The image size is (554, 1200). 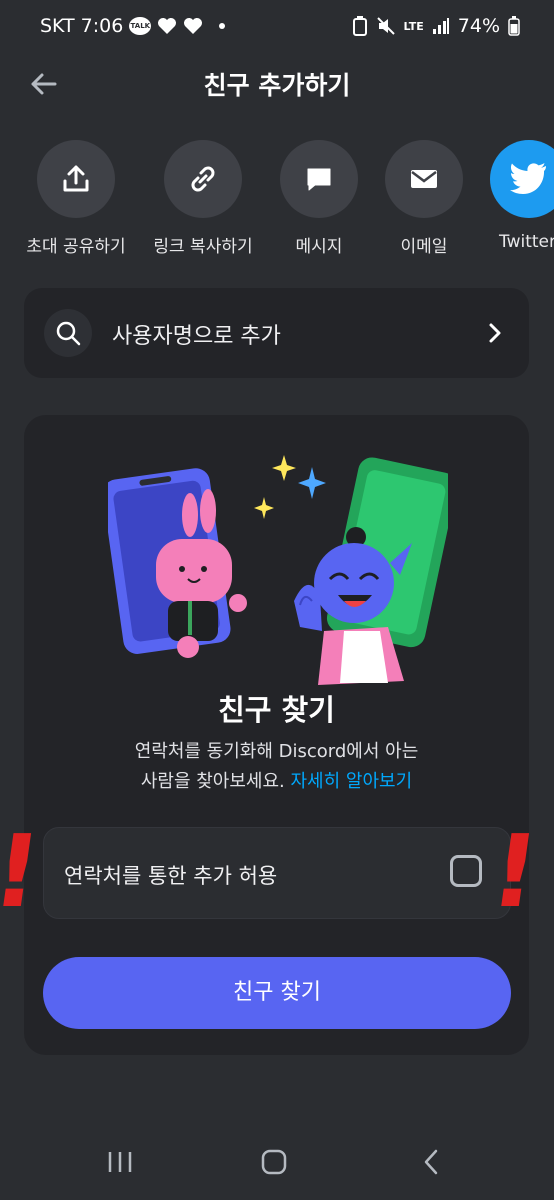 I want to click on header: 친구 추가하기, so click(x=277, y=85).